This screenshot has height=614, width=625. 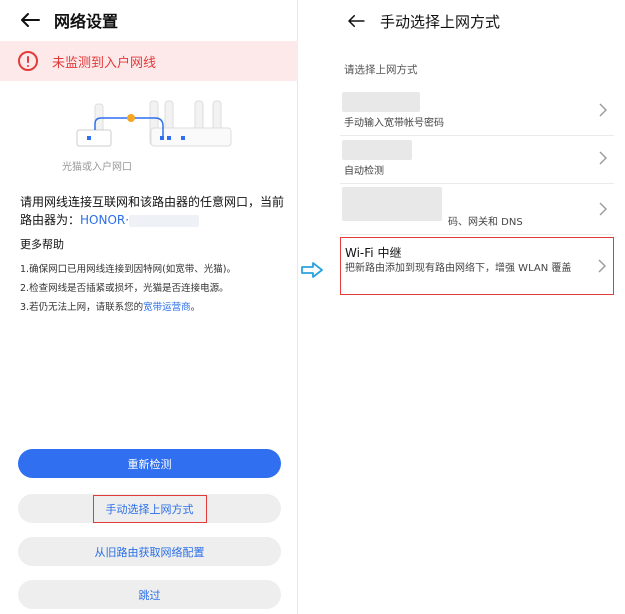 What do you see at coordinates (364, 171) in the screenshot?
I see `option-label: 自动检测` at bounding box center [364, 171].